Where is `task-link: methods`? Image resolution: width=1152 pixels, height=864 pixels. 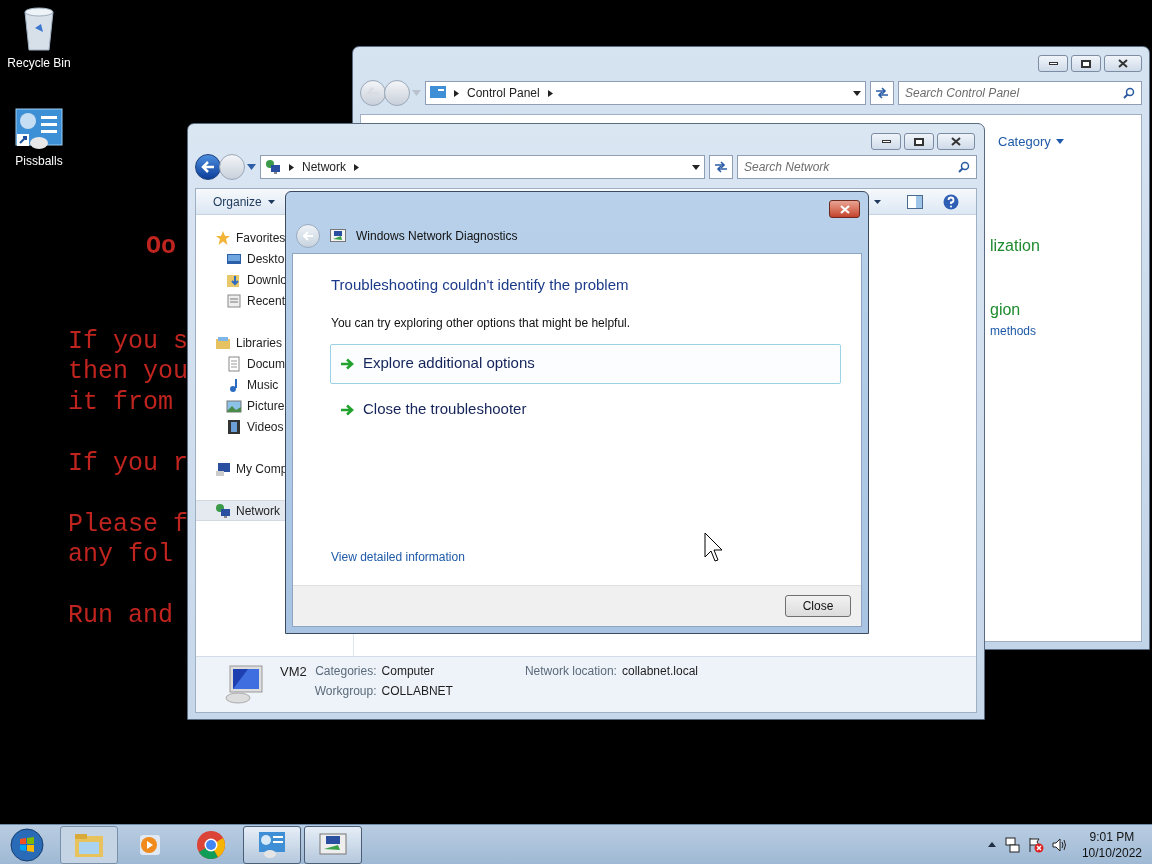
task-link: methods is located at coordinates (1065, 330).